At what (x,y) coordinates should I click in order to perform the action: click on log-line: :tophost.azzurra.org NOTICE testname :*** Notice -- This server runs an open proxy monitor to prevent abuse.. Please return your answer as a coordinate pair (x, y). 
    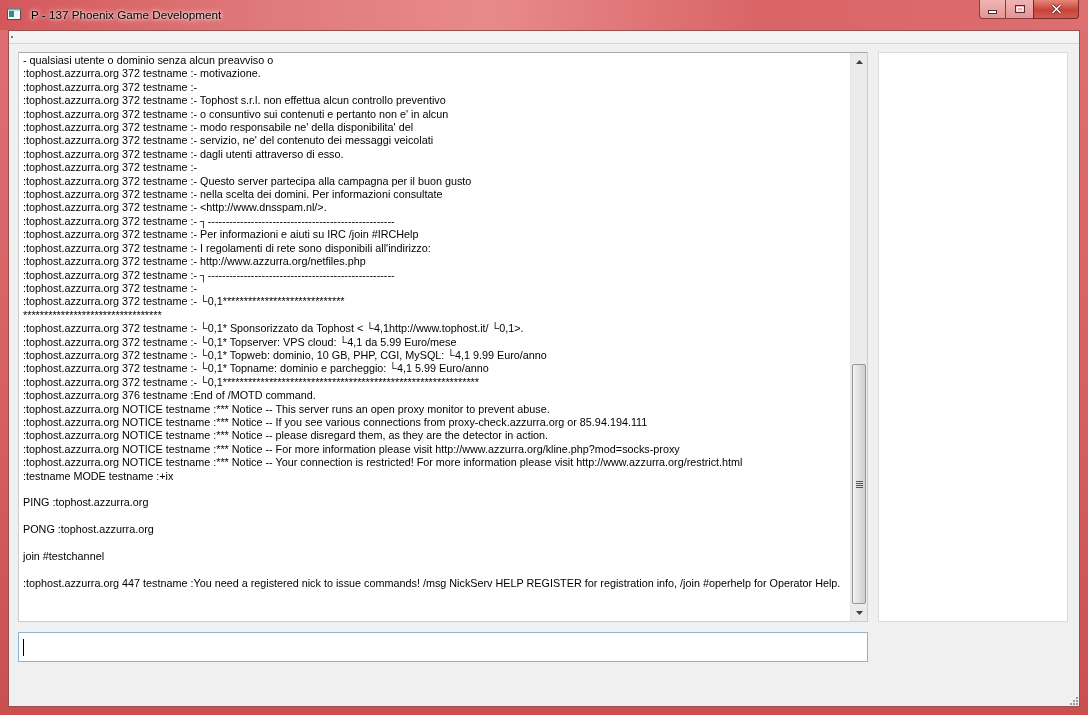
    Looking at the image, I should click on (286, 409).